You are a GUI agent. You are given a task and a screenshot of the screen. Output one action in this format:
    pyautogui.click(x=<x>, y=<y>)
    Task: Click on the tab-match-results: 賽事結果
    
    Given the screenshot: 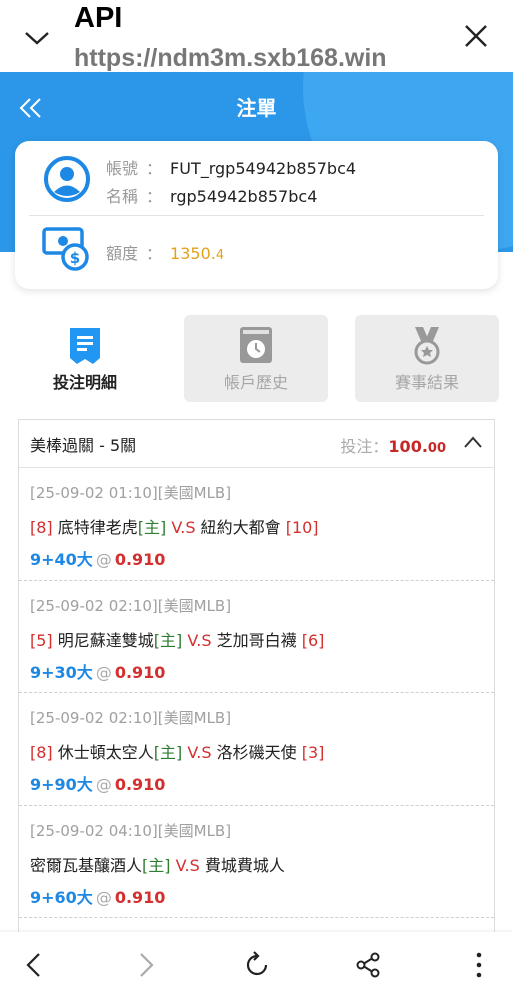 What is the action you would take?
    pyautogui.click(x=427, y=358)
    